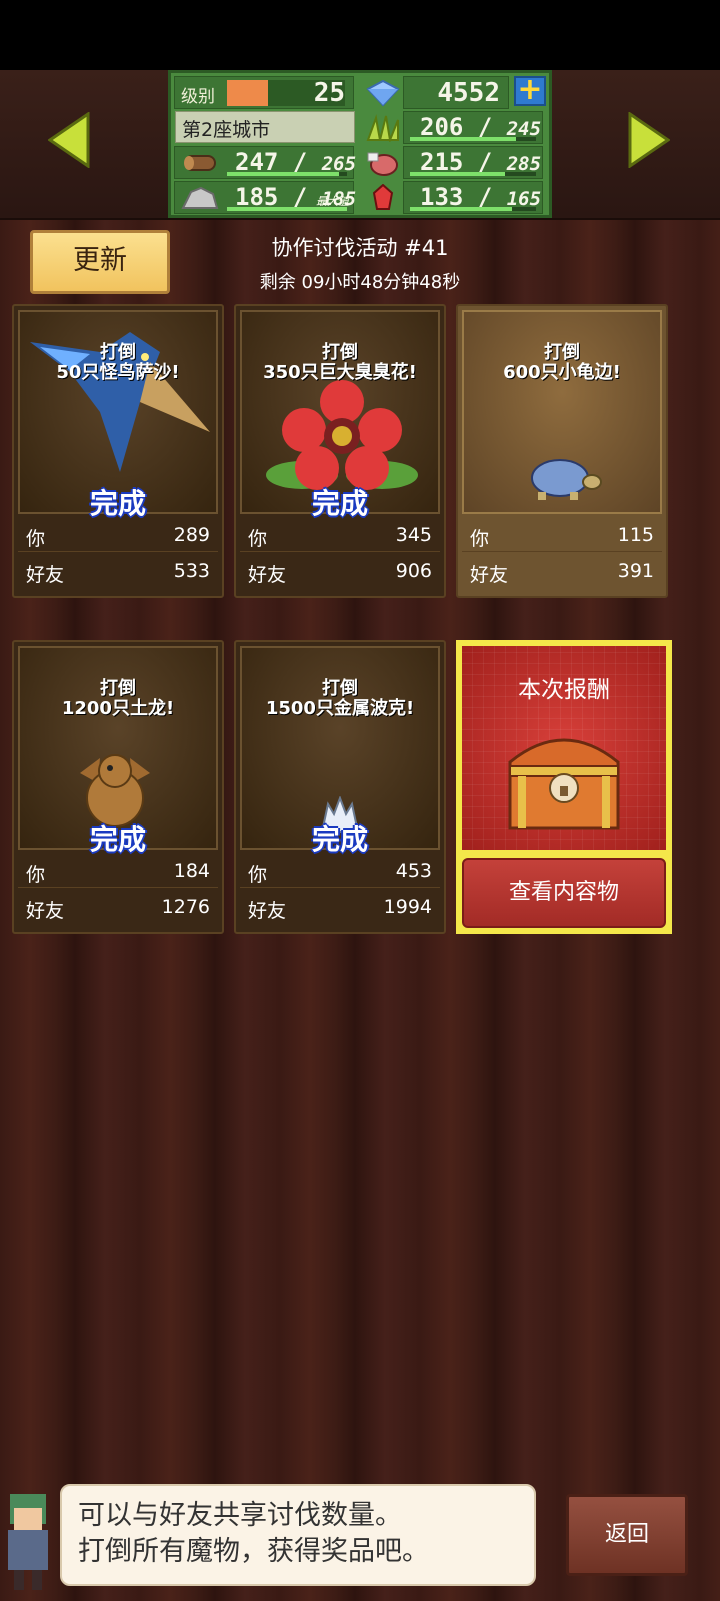 Image resolution: width=720 pixels, height=1601 pixels. What do you see at coordinates (455, 162) in the screenshot?
I see `resource-meat: 215 / 285` at bounding box center [455, 162].